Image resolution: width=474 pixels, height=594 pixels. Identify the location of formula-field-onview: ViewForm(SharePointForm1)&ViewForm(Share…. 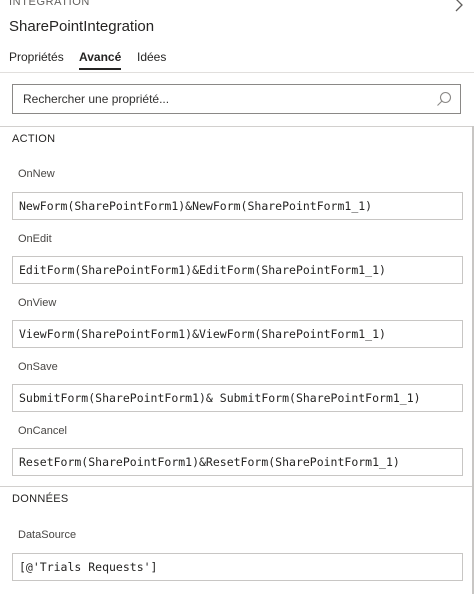
(237, 334).